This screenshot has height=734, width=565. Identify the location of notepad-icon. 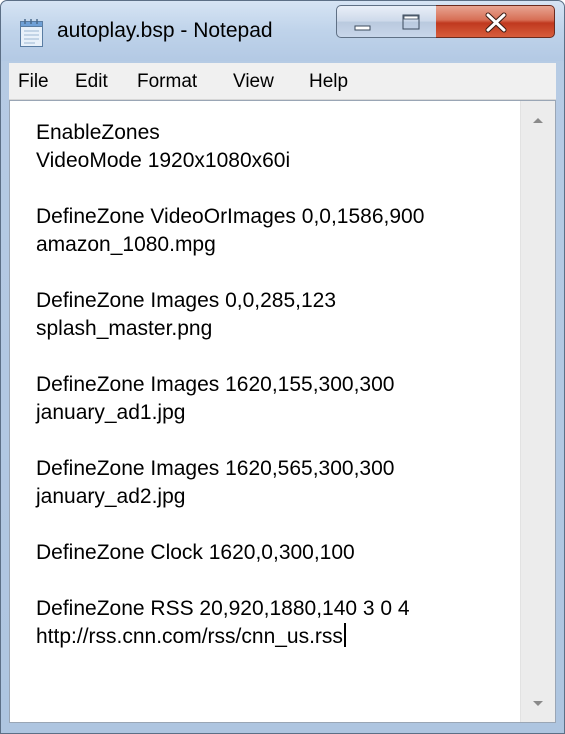
(32, 33).